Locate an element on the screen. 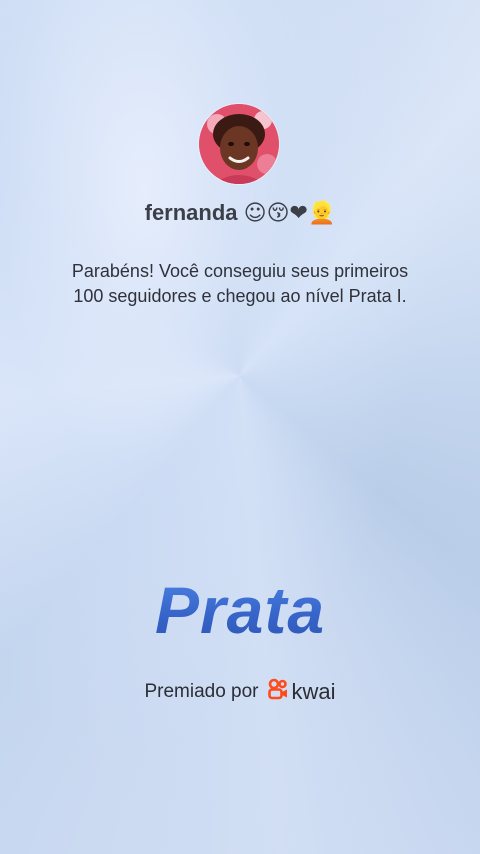  username-title: fernanda ☺😚❤👱 is located at coordinates (240, 213).